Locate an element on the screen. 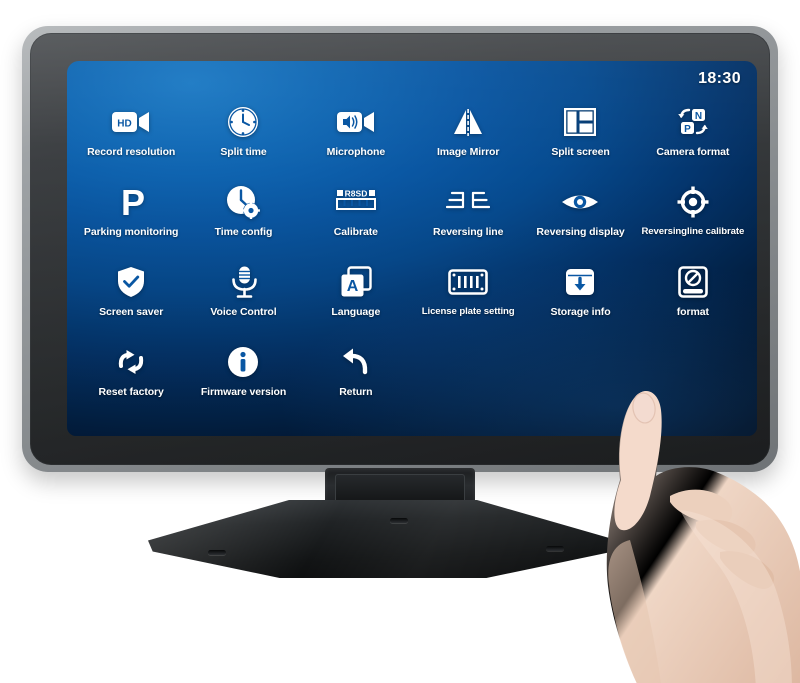  menu-item-split-screen: Split screen is located at coordinates (580, 137).